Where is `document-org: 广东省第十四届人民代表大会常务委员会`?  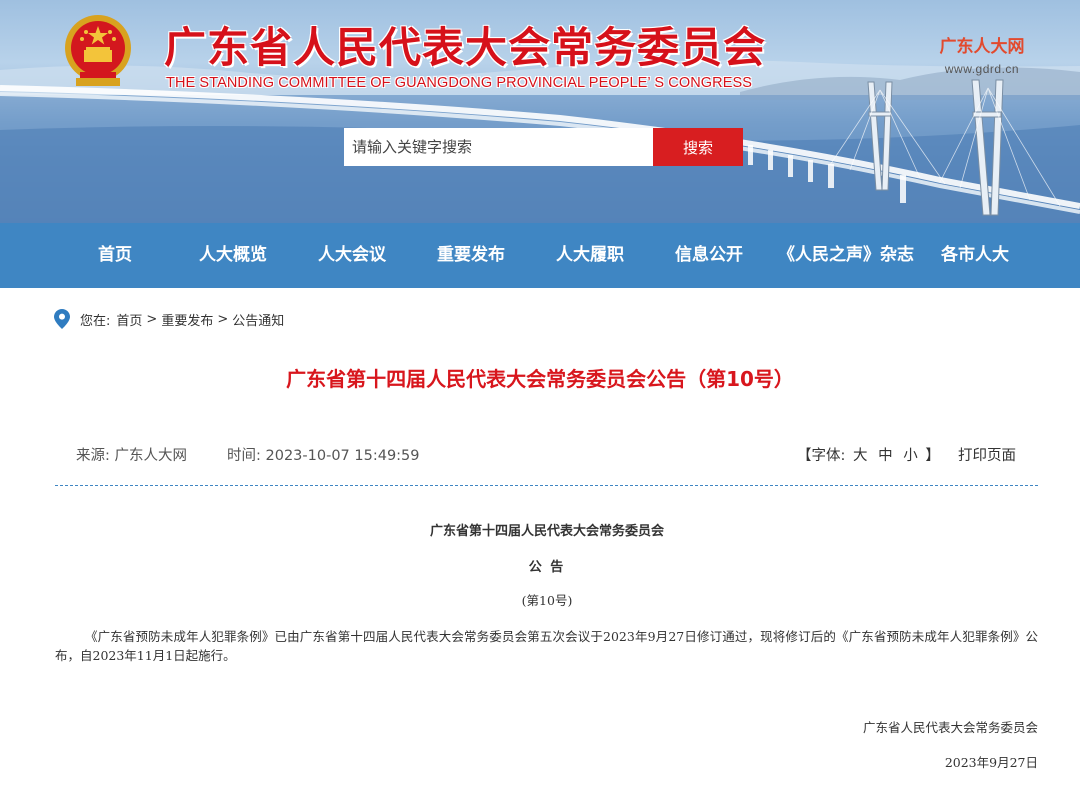 document-org: 广东省第十四届人民代表大会常务委员会 is located at coordinates (546, 531).